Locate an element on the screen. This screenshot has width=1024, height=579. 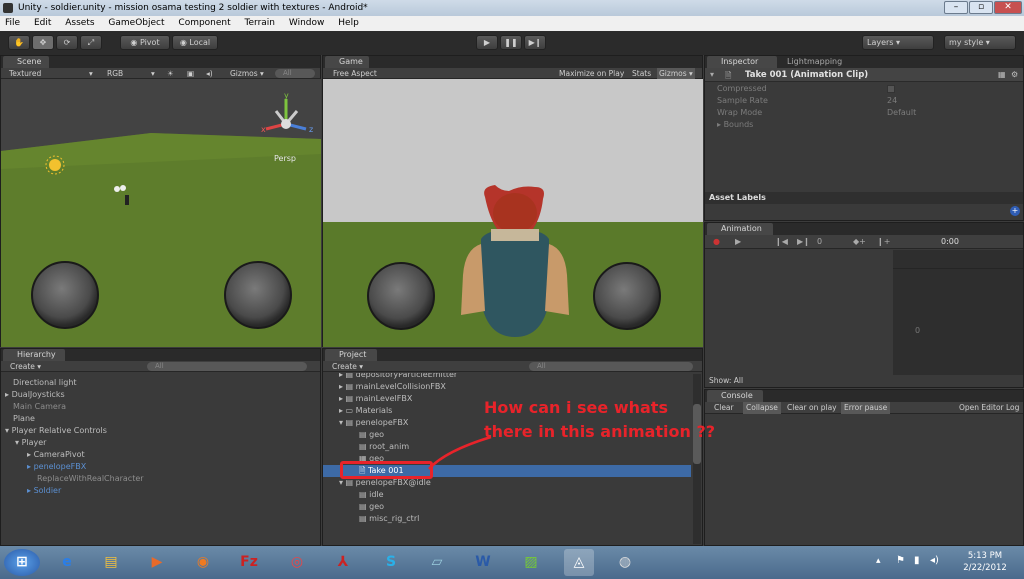
scene-search-input: All is located at coordinates (295, 73).